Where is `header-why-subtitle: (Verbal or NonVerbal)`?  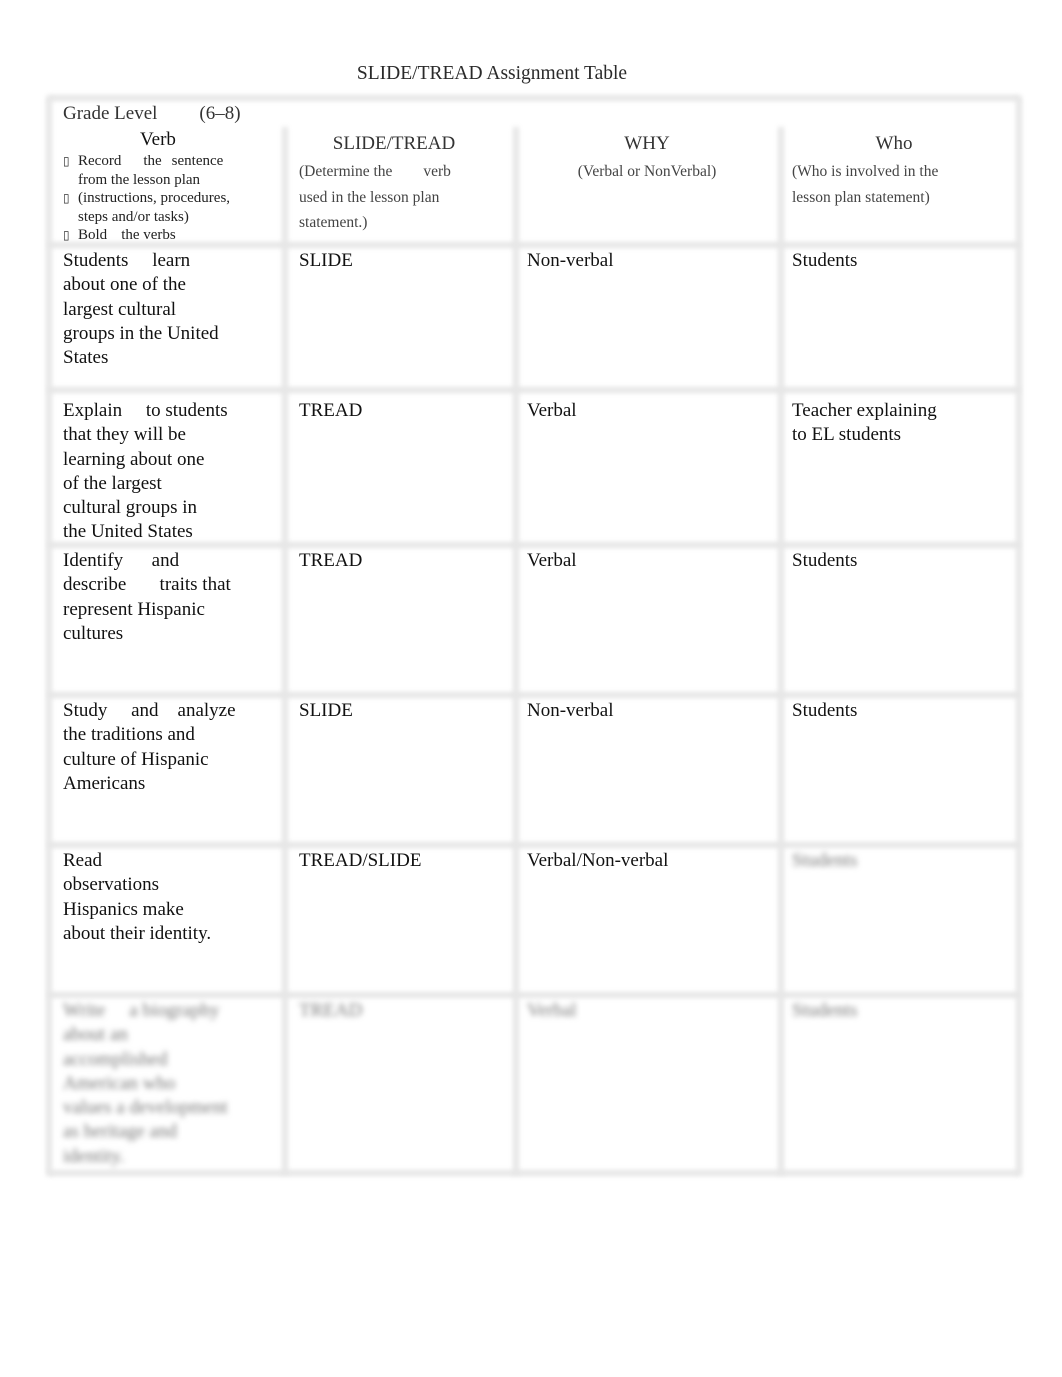 header-why-subtitle: (Verbal or NonVerbal) is located at coordinates (647, 172).